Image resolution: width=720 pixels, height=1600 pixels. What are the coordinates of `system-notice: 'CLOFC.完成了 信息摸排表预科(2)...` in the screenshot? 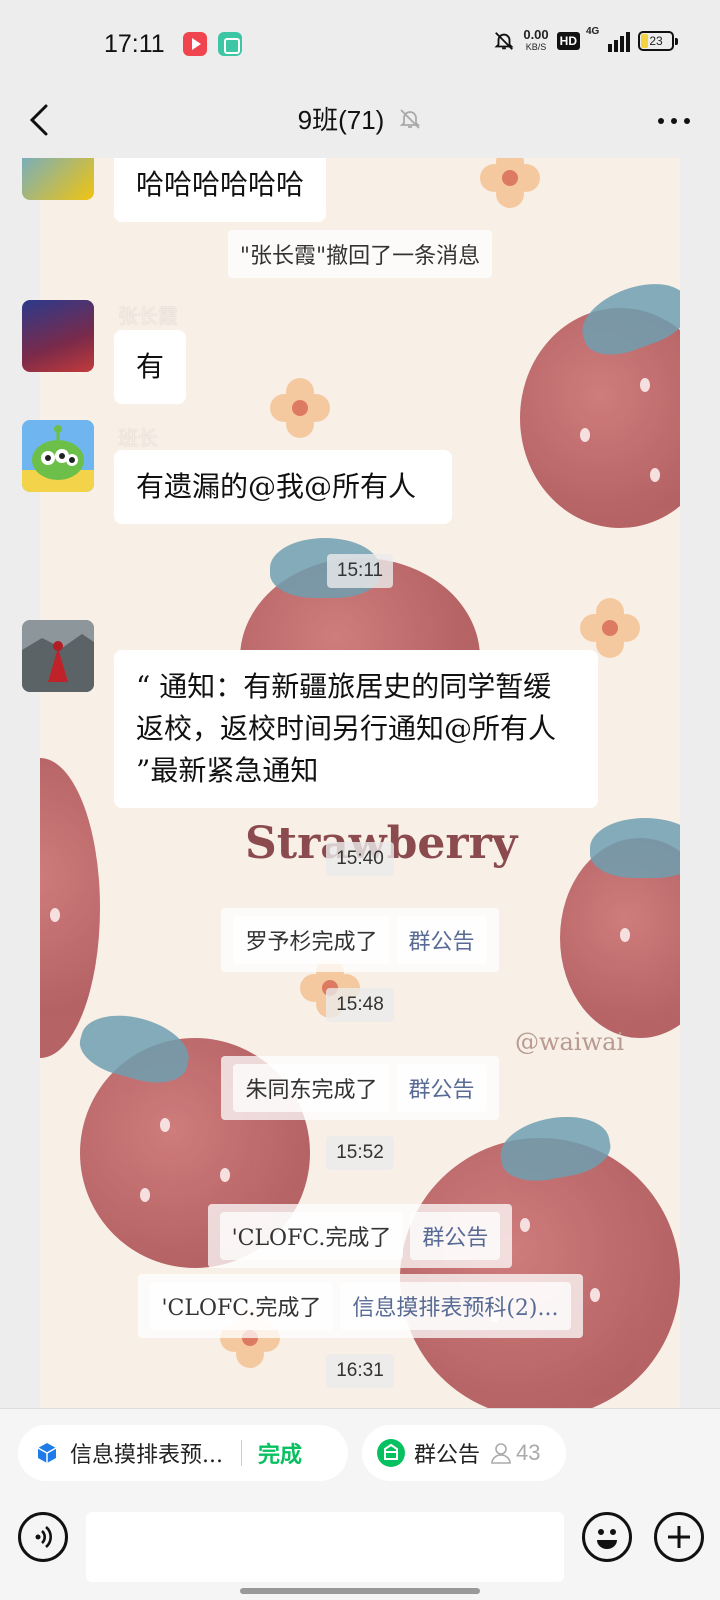 It's located at (360, 1306).